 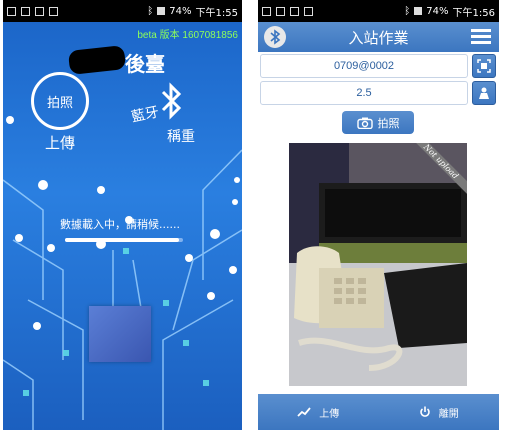 What do you see at coordinates (473, 13) in the screenshot?
I see `clock: 下午1:56` at bounding box center [473, 13].